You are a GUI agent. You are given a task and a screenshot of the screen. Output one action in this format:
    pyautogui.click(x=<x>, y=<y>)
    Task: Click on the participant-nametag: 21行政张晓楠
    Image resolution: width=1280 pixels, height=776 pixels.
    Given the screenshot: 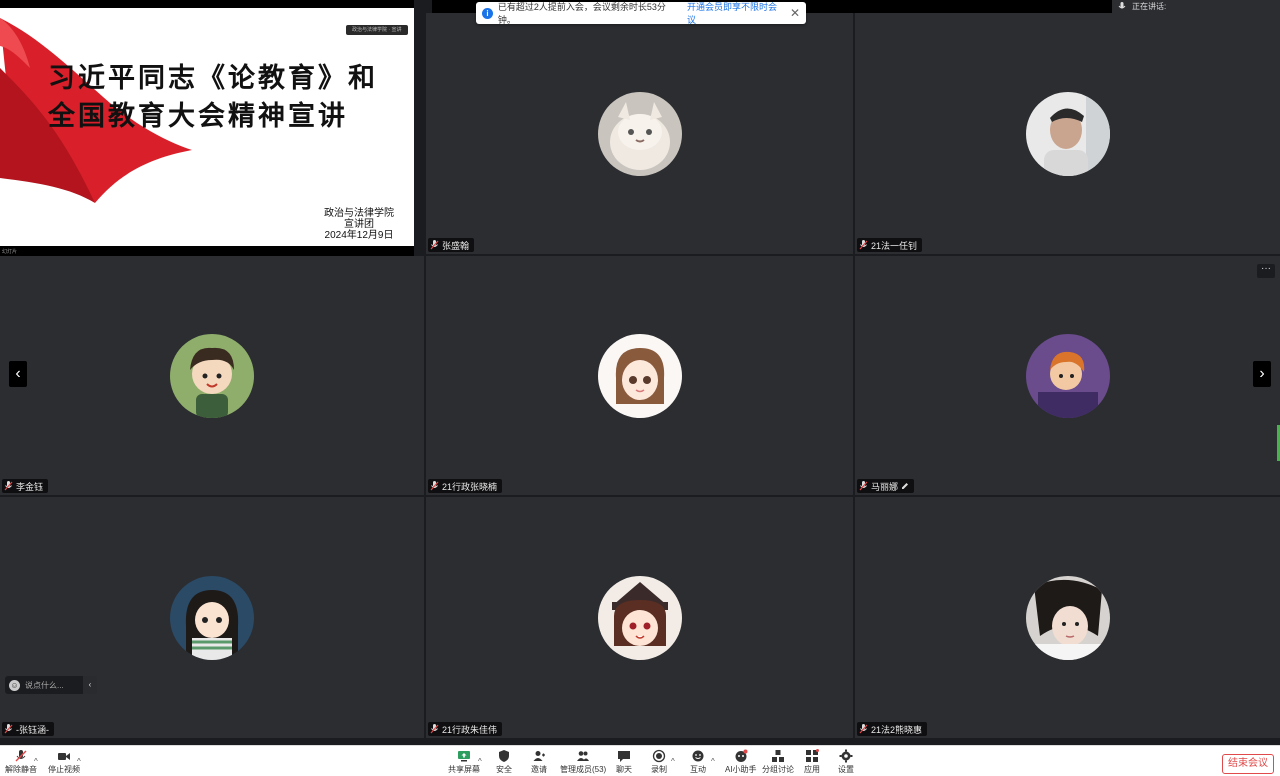 What is the action you would take?
    pyautogui.click(x=465, y=486)
    